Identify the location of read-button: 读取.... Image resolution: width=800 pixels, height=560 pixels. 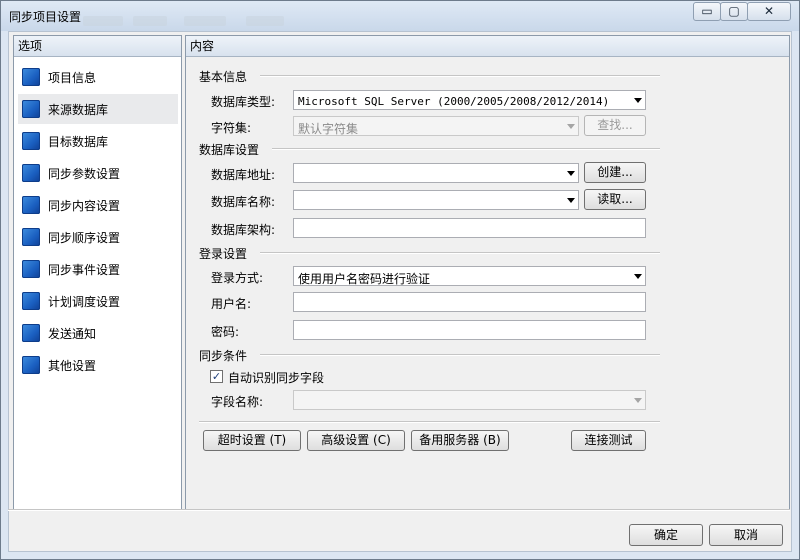
(615, 199).